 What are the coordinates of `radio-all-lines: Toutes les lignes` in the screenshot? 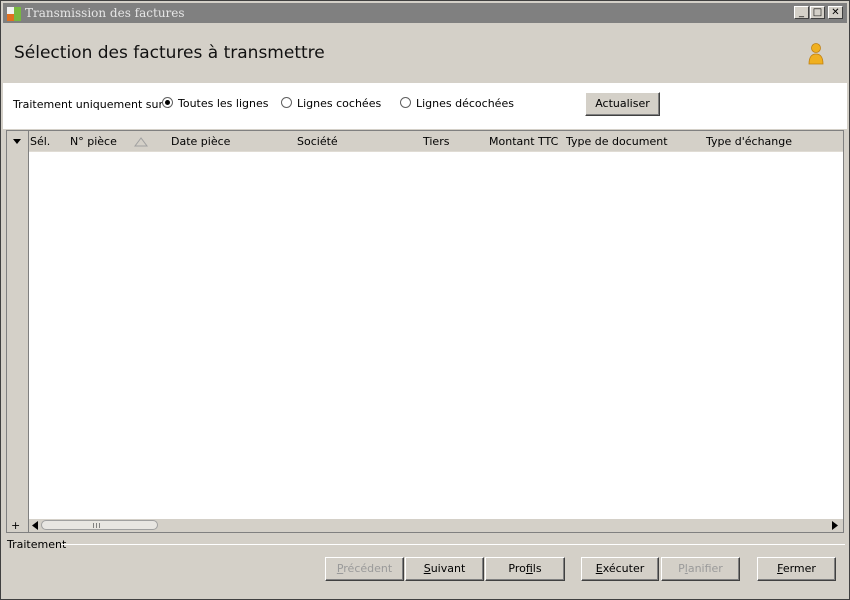 It's located at (215, 103).